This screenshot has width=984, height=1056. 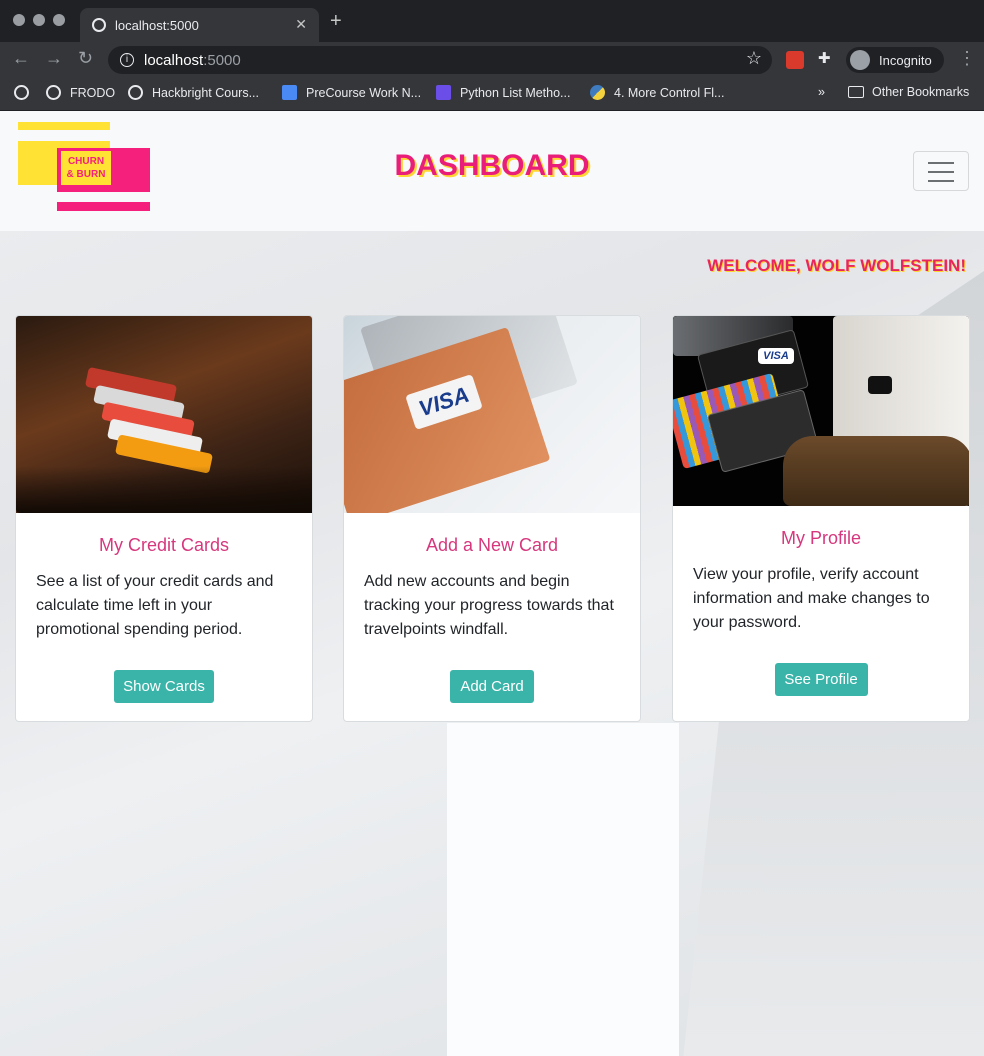 I want to click on visa-logo: VISA, so click(x=776, y=356).